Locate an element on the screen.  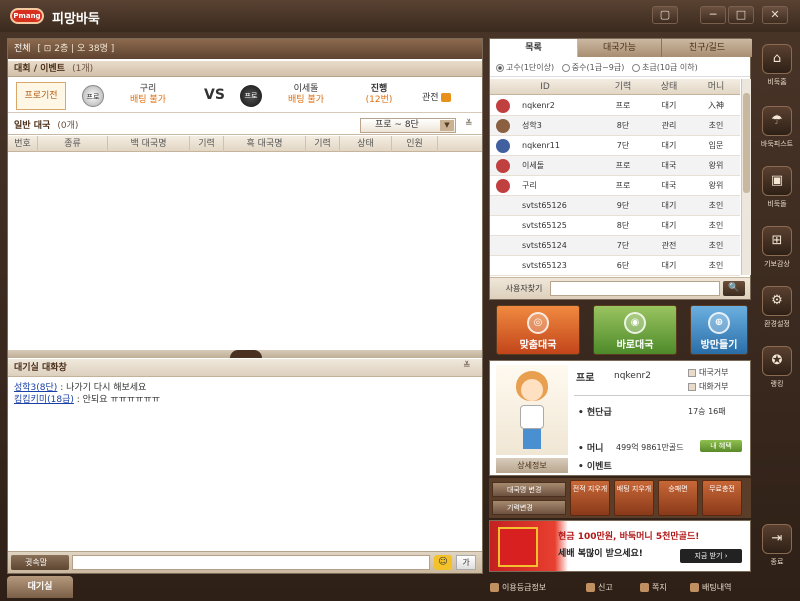
tab-available: 대국가능 is located at coordinates (620, 48).